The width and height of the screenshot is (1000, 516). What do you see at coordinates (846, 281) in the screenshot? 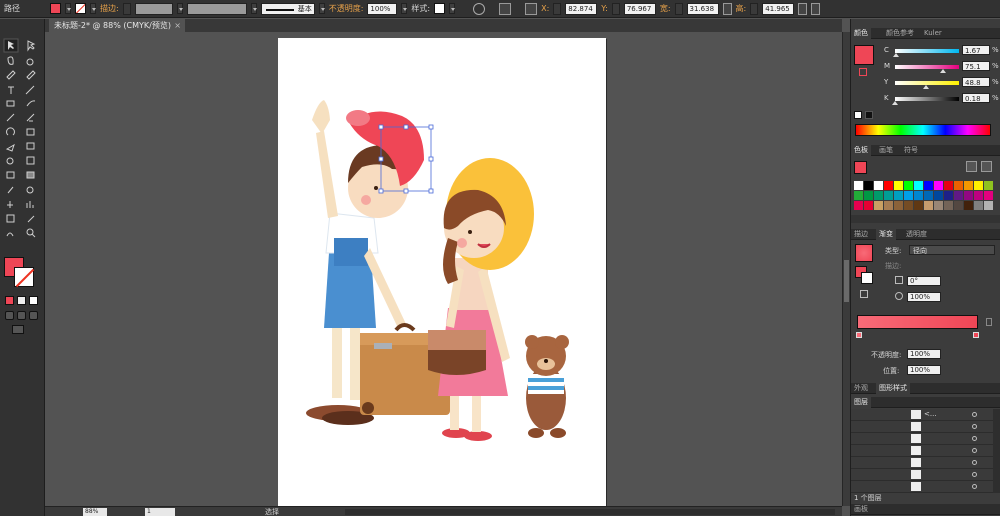
I see `vertical-scroll-thumb` at bounding box center [846, 281].